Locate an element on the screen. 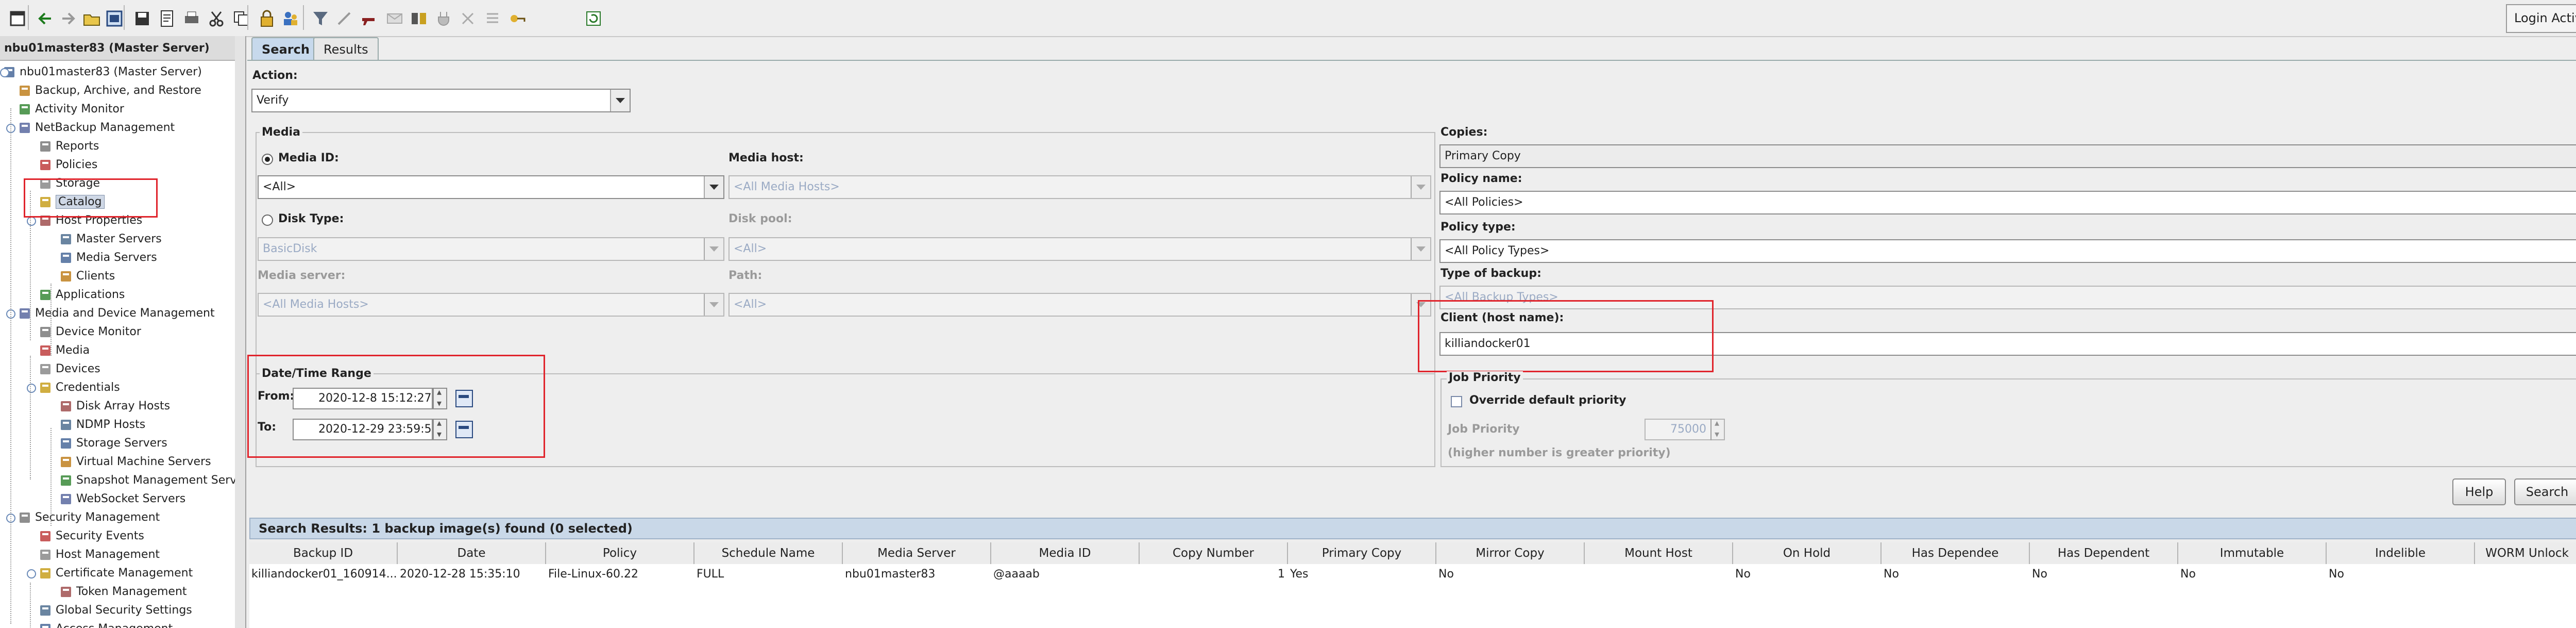 Image resolution: width=2576 pixels, height=628 pixels. action-label: Action: is located at coordinates (275, 75).